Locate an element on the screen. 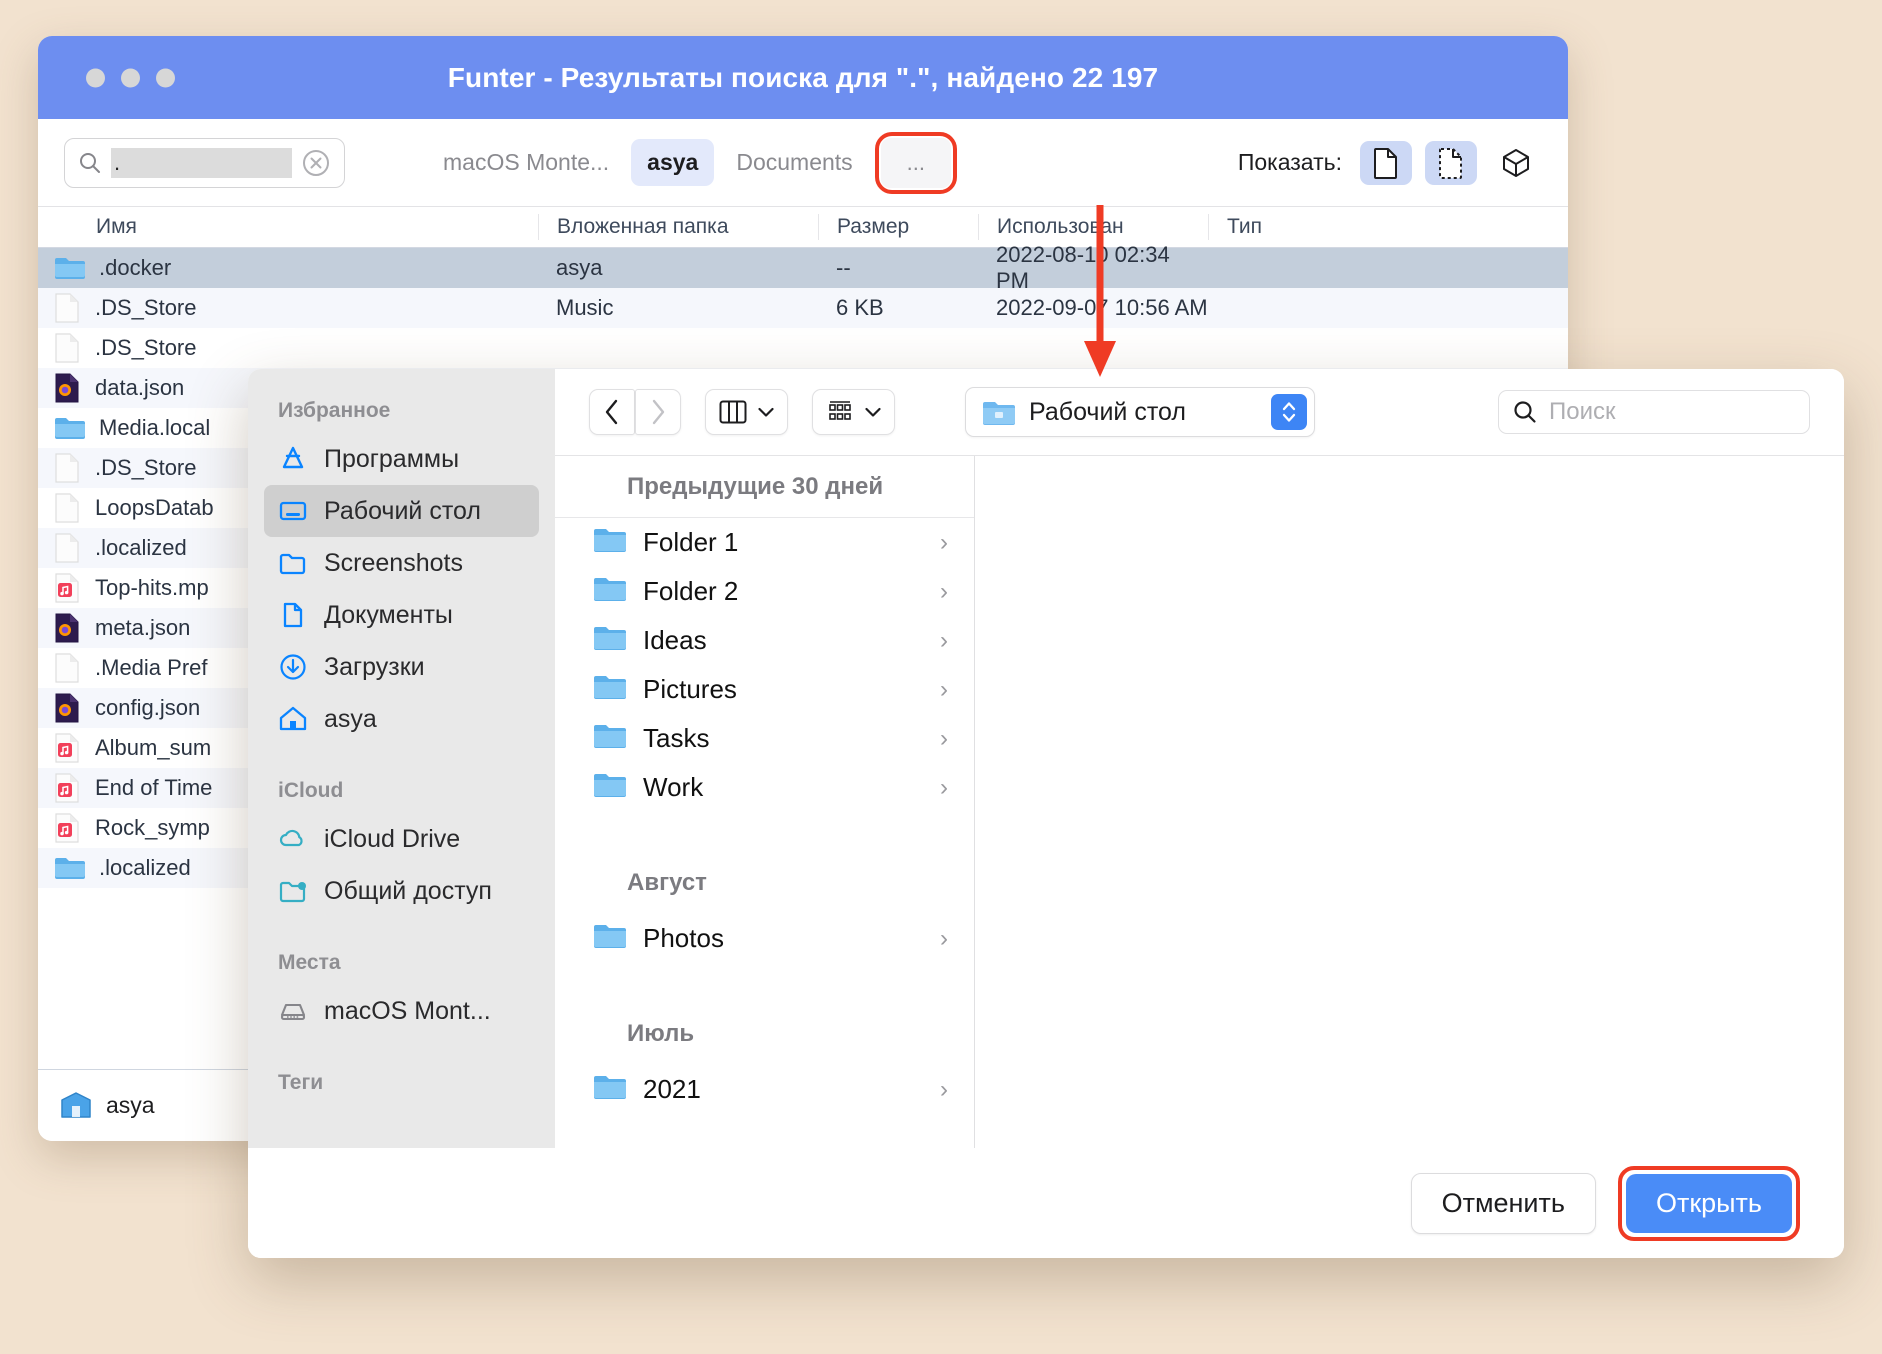  list-item: 2021 › is located at coordinates (764, 1089).